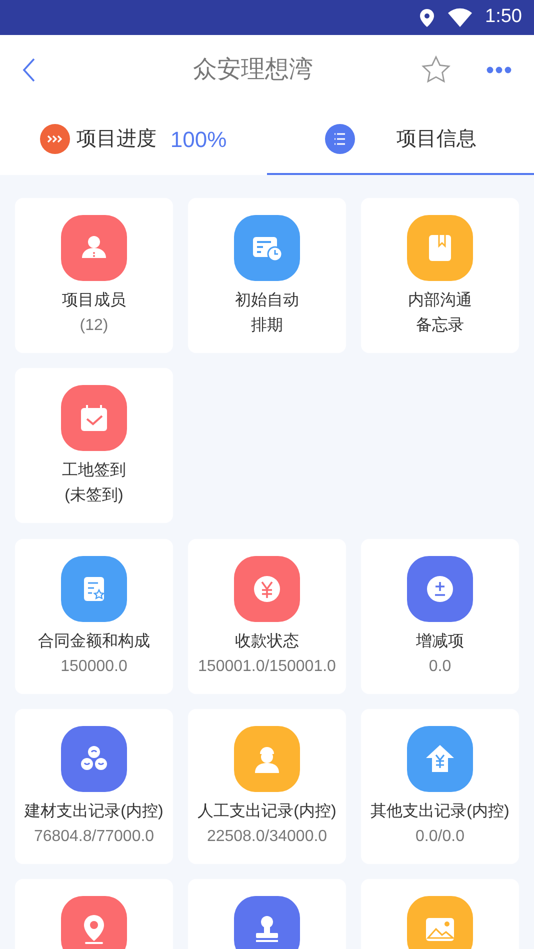 This screenshot has height=949, width=534. What do you see at coordinates (339, 139) in the screenshot?
I see `list-icon` at bounding box center [339, 139].